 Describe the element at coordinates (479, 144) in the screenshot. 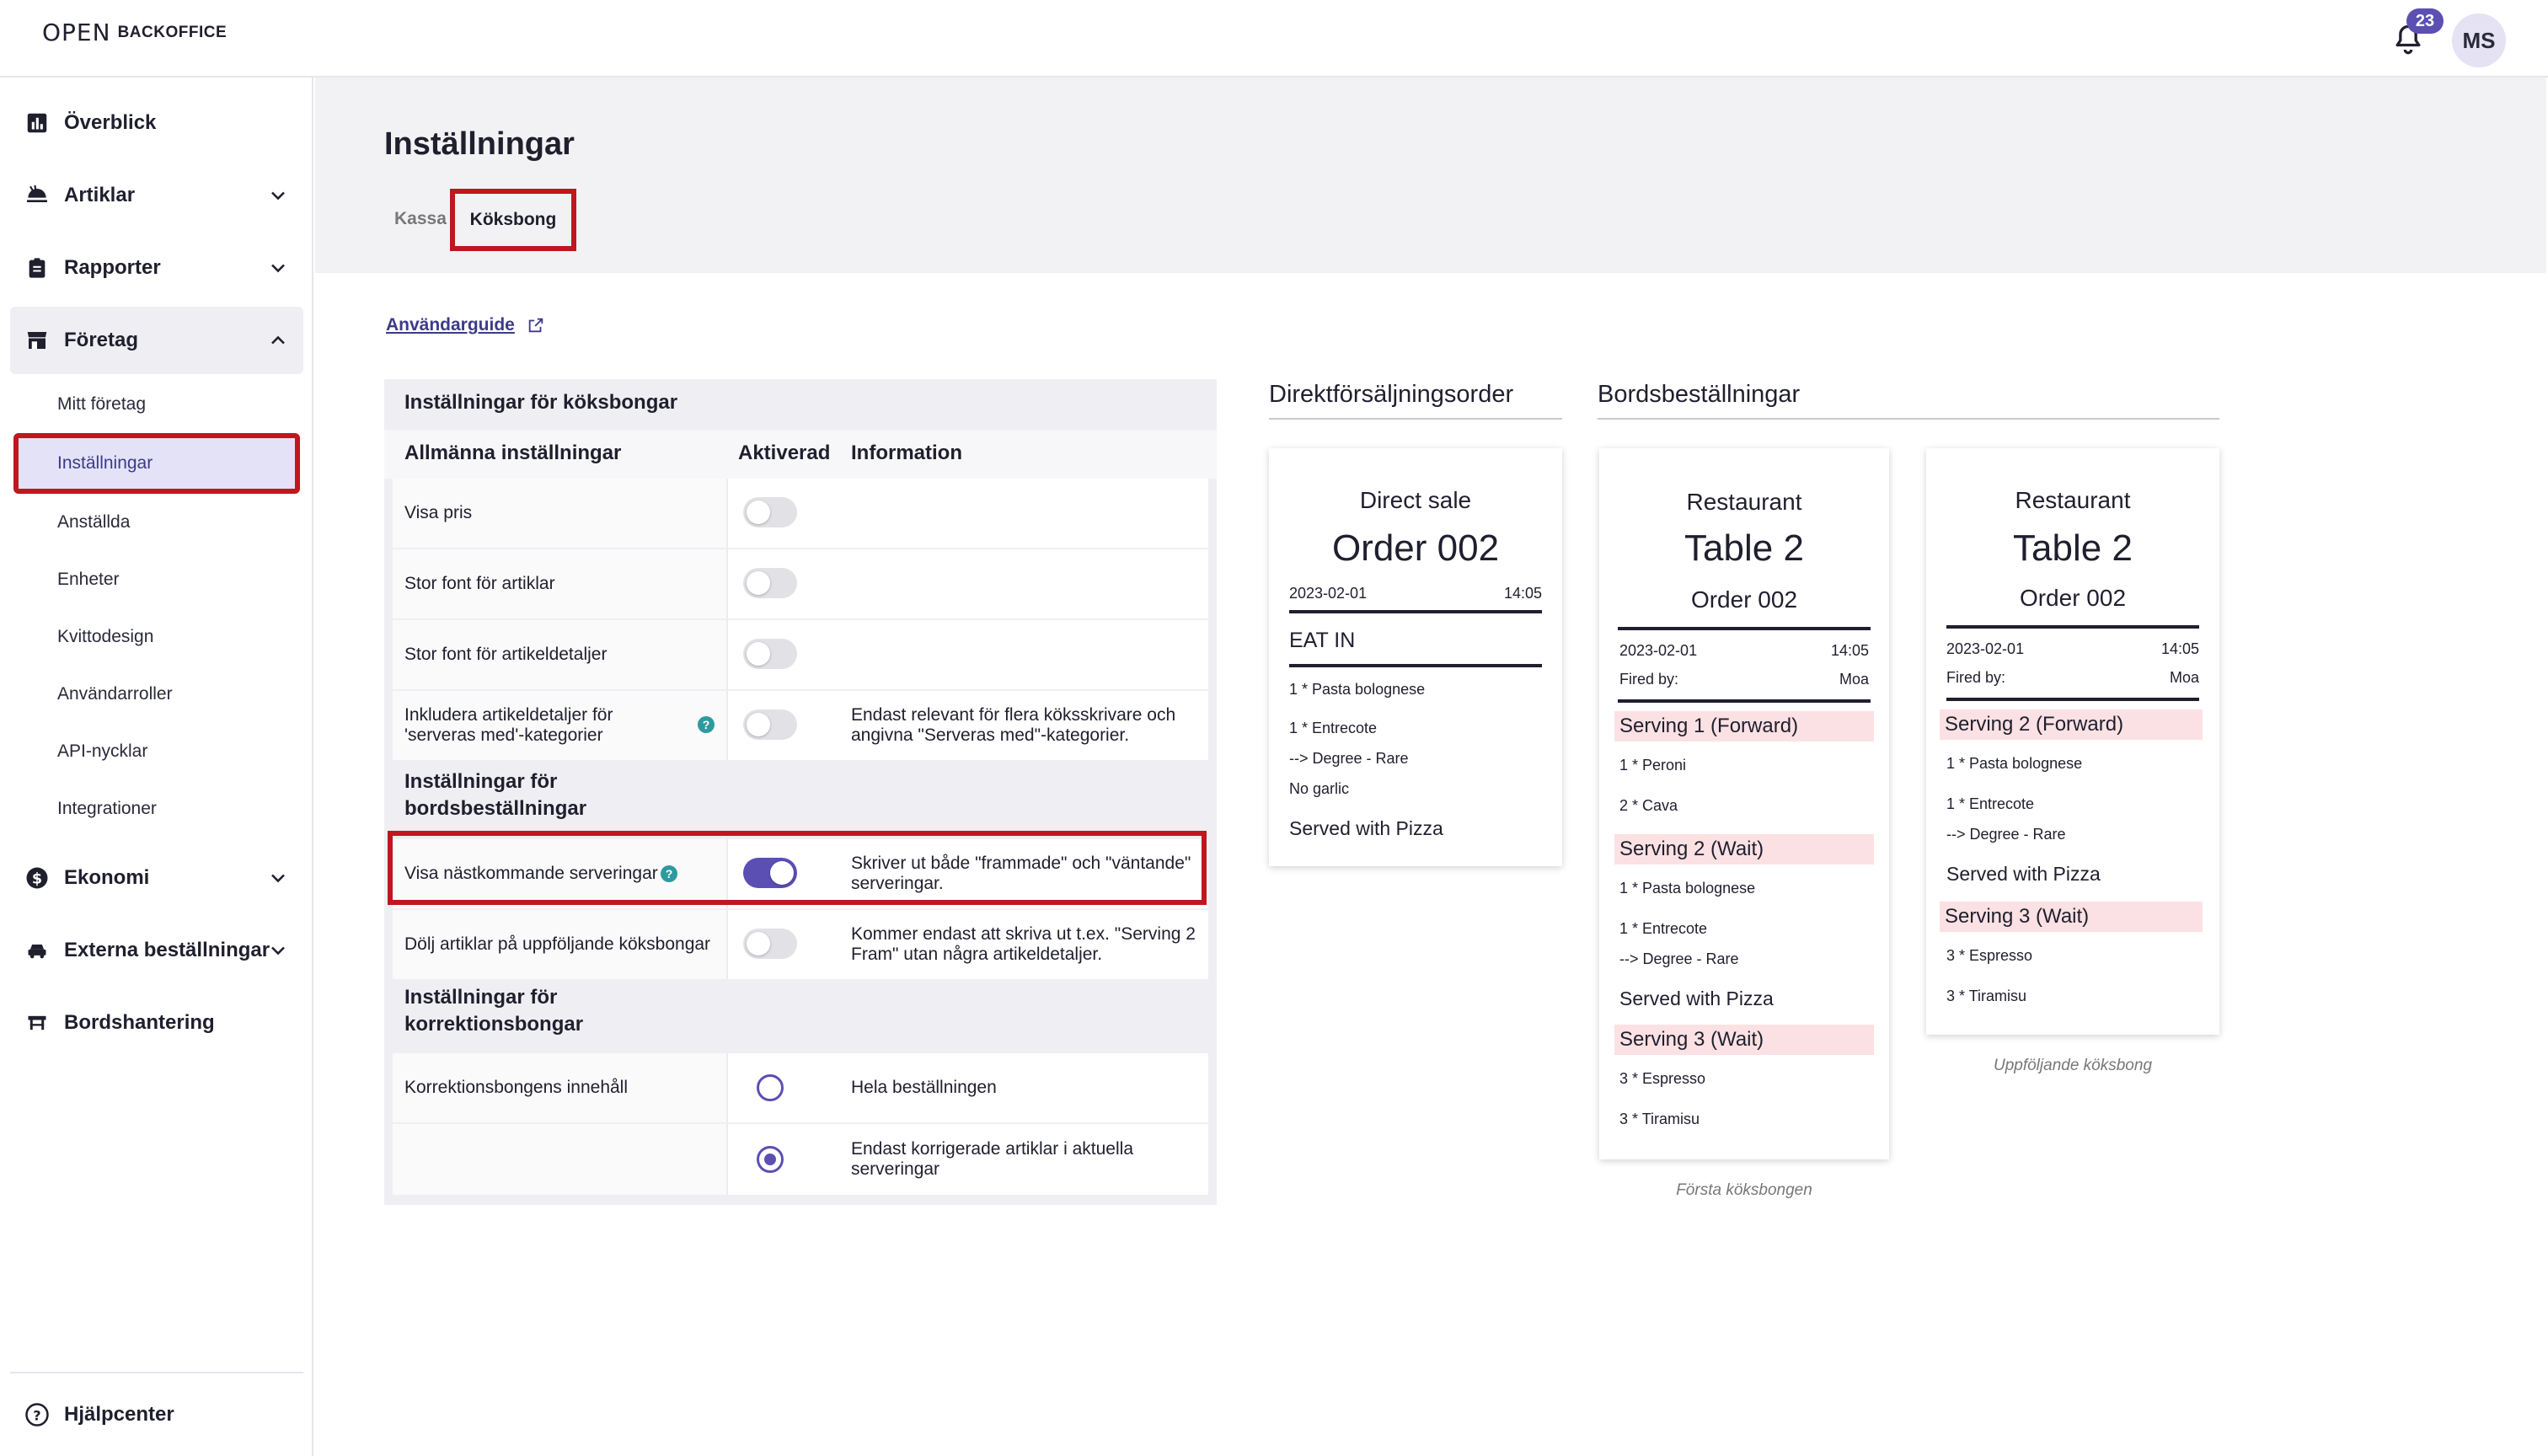

I see `page-title: Inställningar` at that location.